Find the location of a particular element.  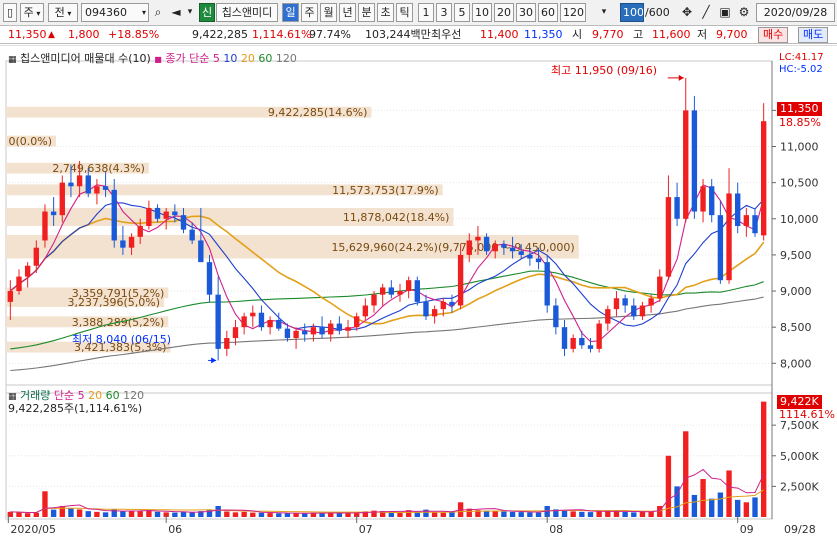

high-arrow-icon is located at coordinates (681, 77).